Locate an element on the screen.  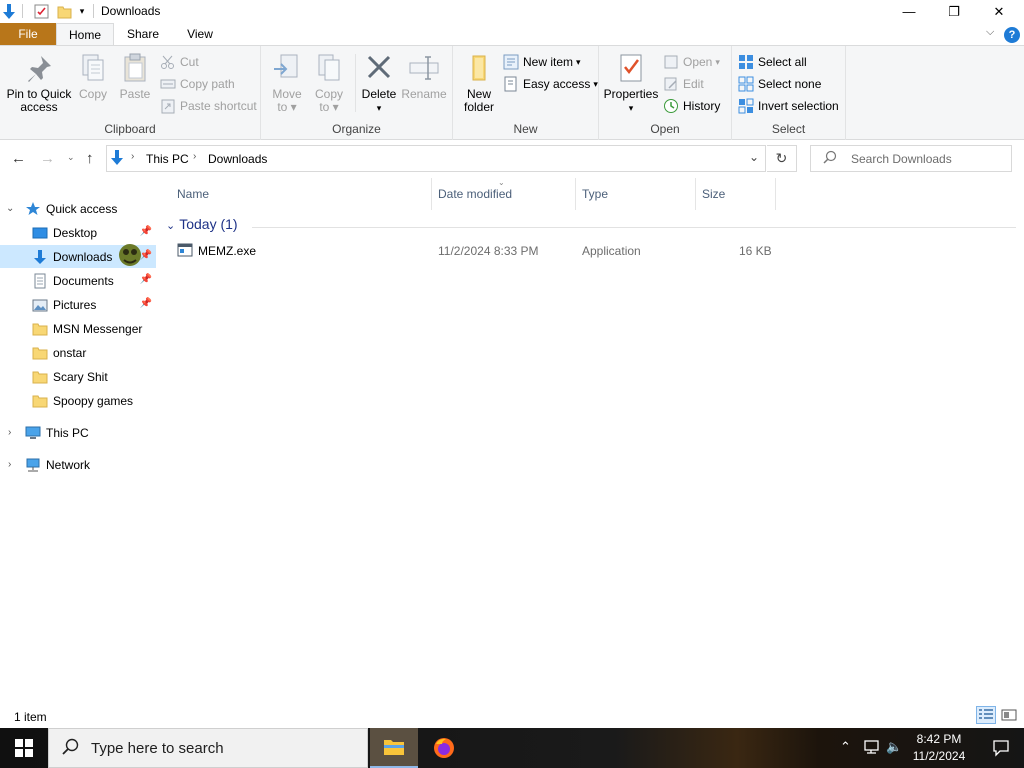
address-bar: › This PC › Downloads ⌄ is located at coordinates (436, 158).